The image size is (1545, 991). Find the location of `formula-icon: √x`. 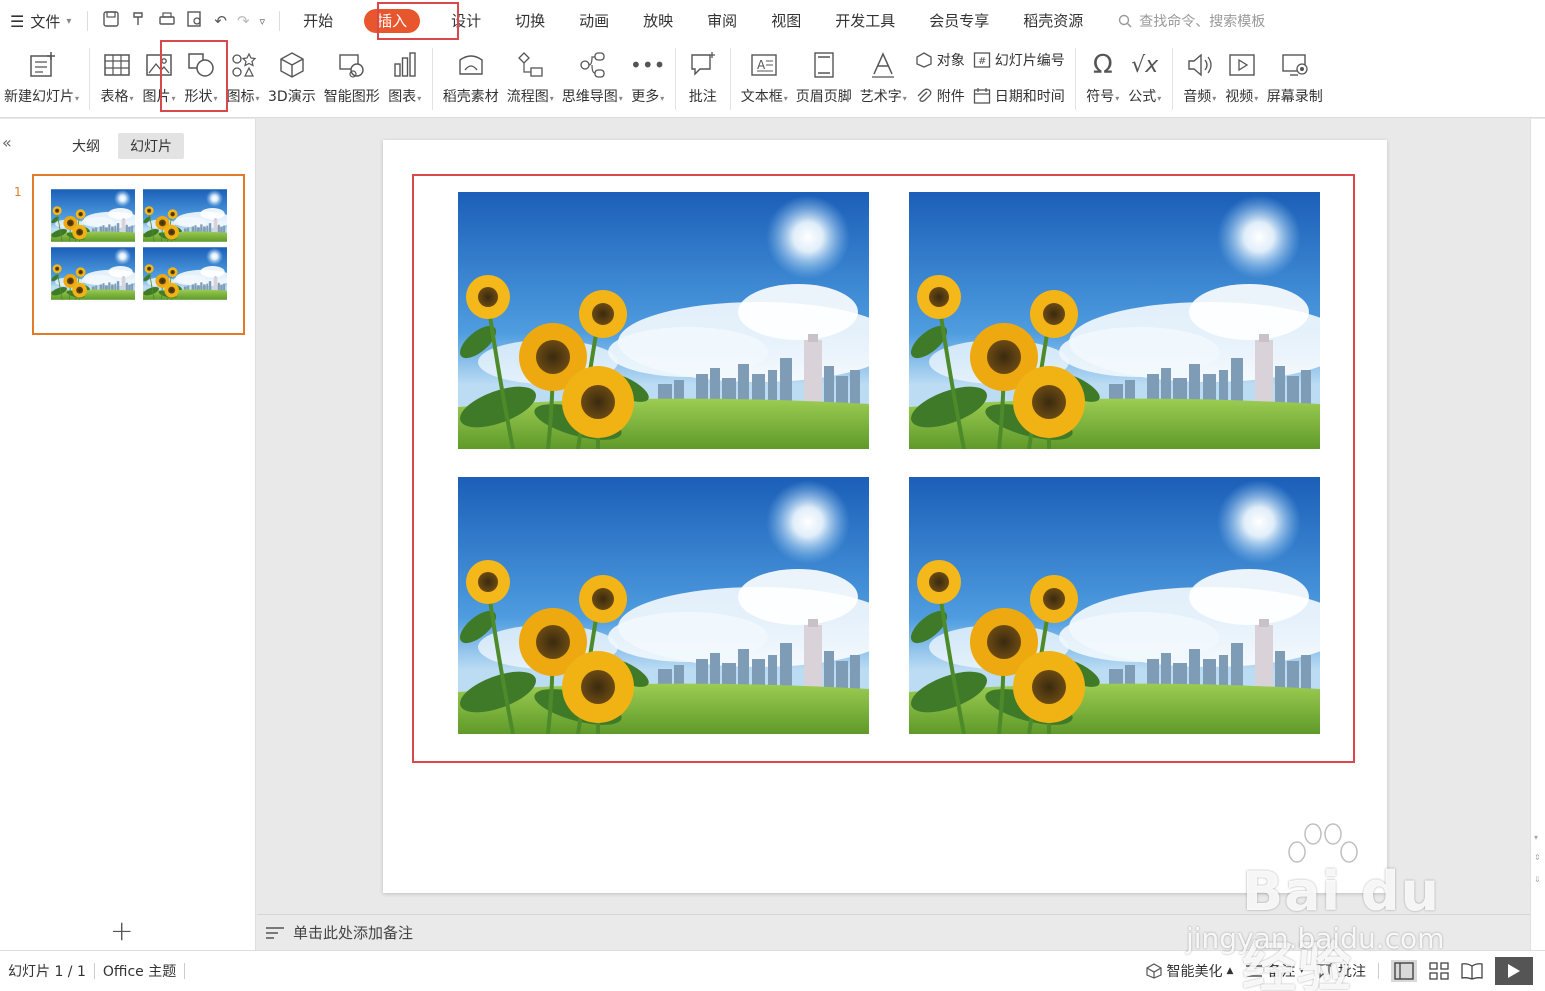

formula-icon: √x is located at coordinates (1145, 65).